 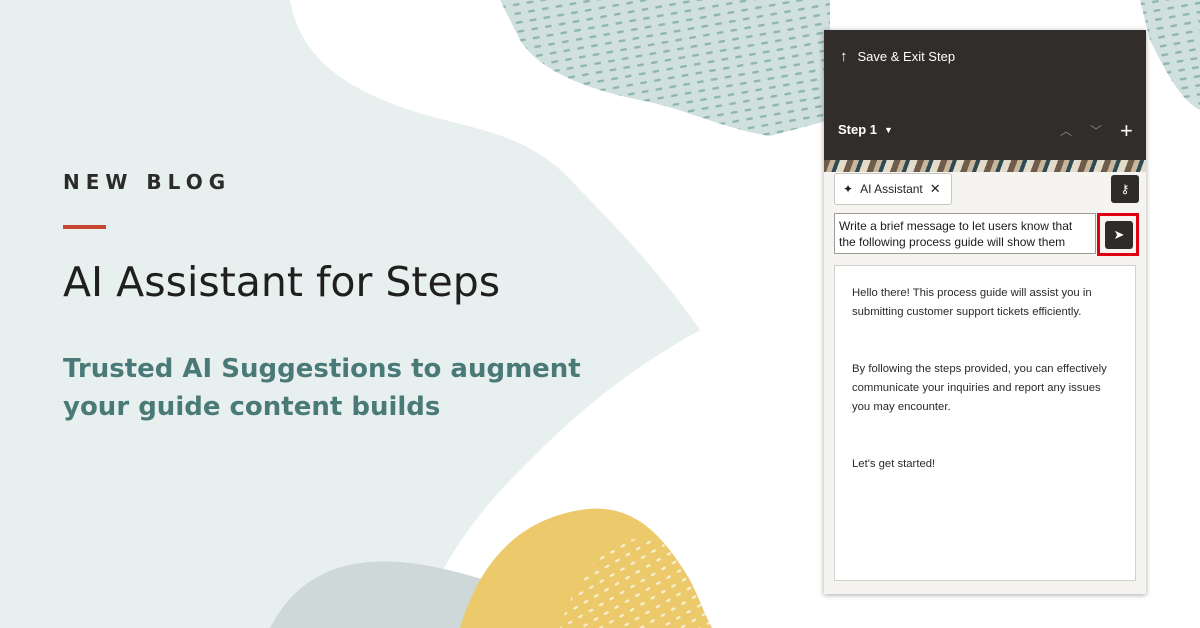 What do you see at coordinates (844, 56) in the screenshot?
I see `arrow-up-icon: ↑` at bounding box center [844, 56].